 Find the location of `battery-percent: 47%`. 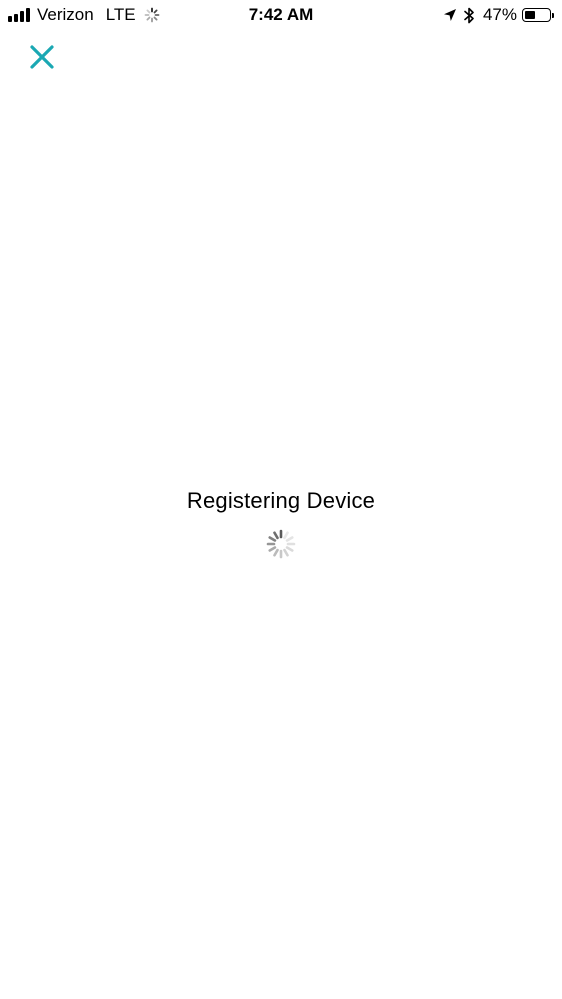

battery-percent: 47% is located at coordinates (499, 14).